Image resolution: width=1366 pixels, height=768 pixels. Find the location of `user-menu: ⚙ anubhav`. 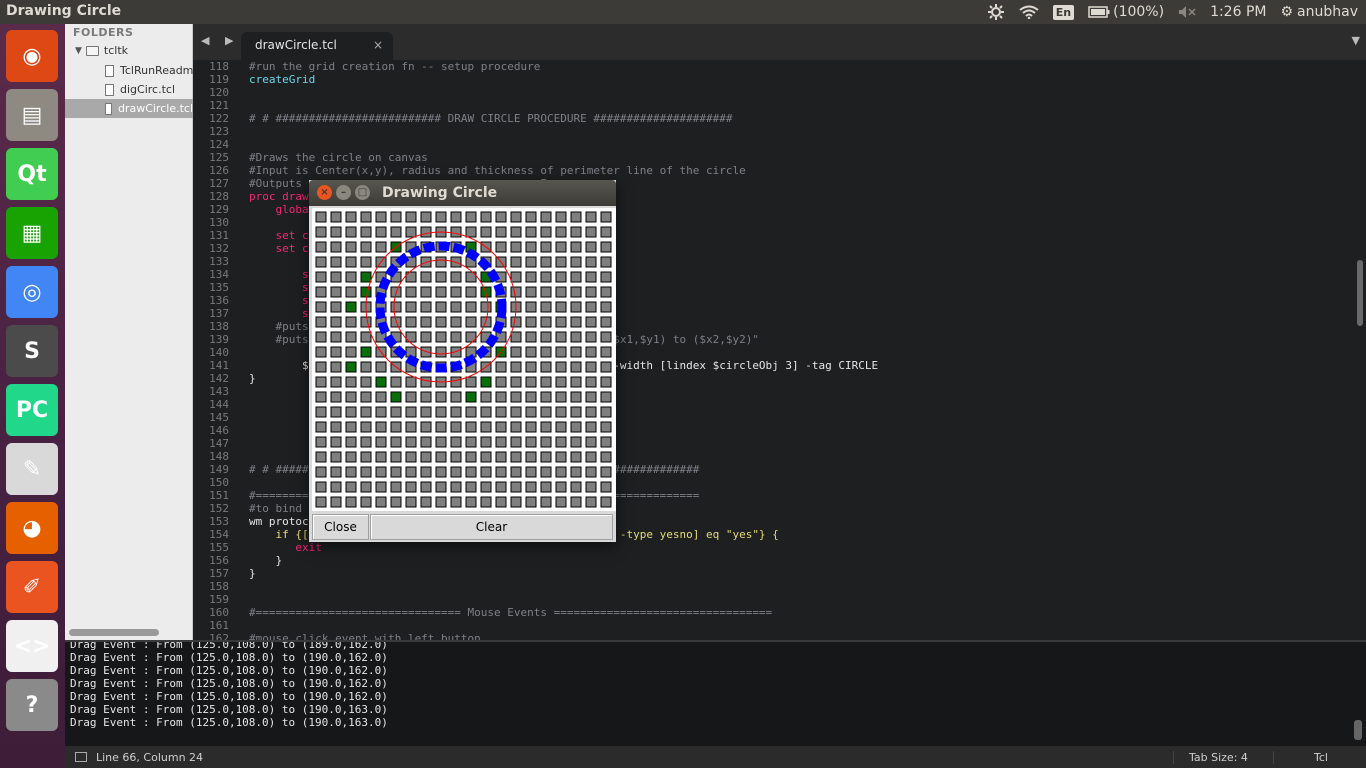

user-menu: ⚙ anubhav is located at coordinates (1319, 12).